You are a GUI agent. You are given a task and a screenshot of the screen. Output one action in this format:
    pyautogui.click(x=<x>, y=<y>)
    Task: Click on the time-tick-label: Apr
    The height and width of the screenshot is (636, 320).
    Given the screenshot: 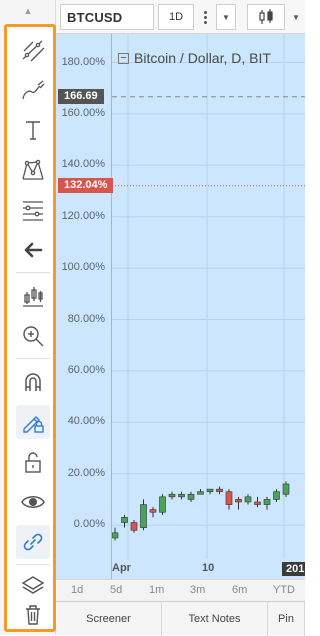 What is the action you would take?
    pyautogui.click(x=121, y=568)
    